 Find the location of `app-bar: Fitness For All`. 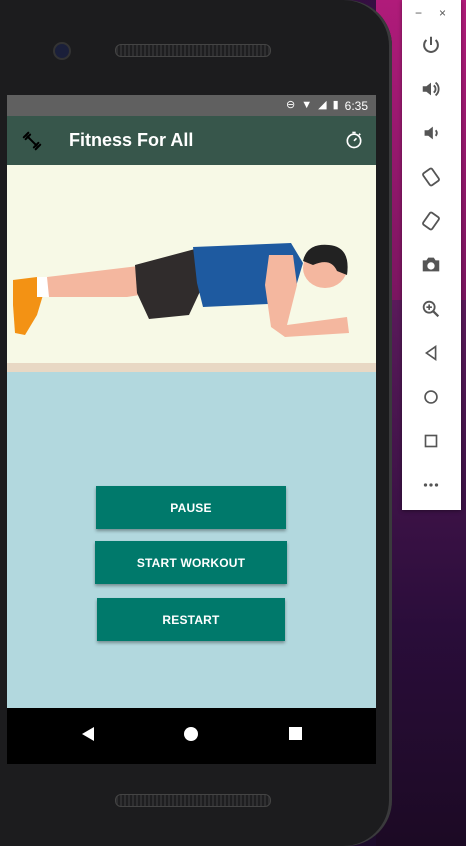

app-bar: Fitness For All is located at coordinates (191, 140).